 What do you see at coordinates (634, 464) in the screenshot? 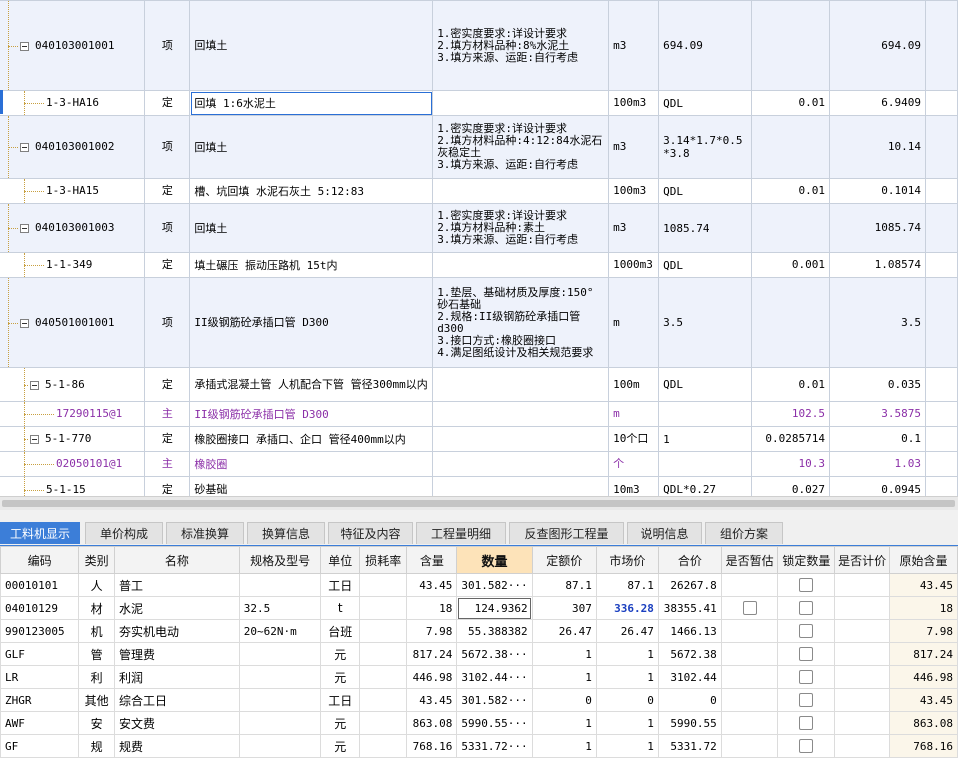
I see `cell-unit: 个` at bounding box center [634, 464].